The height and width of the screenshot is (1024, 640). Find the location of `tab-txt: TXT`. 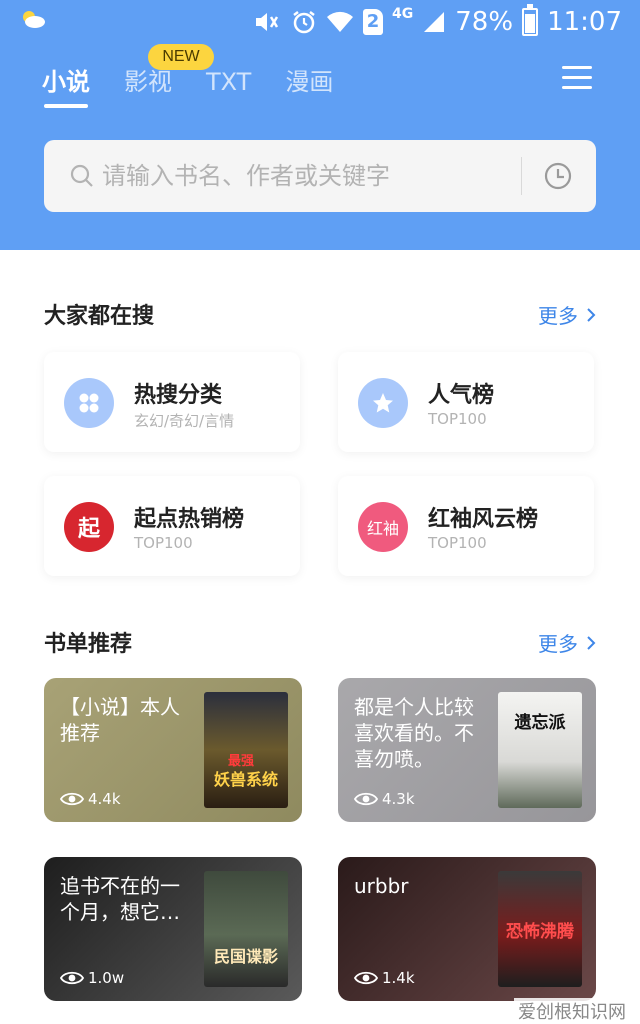

tab-txt: TXT is located at coordinates (228, 82).